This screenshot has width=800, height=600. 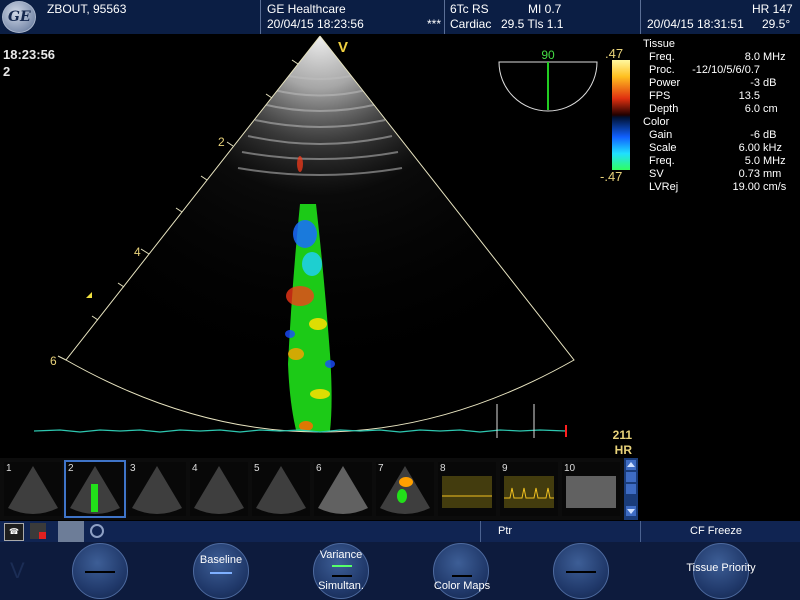 I want to click on thumbnail-number: 4, so click(x=195, y=468).